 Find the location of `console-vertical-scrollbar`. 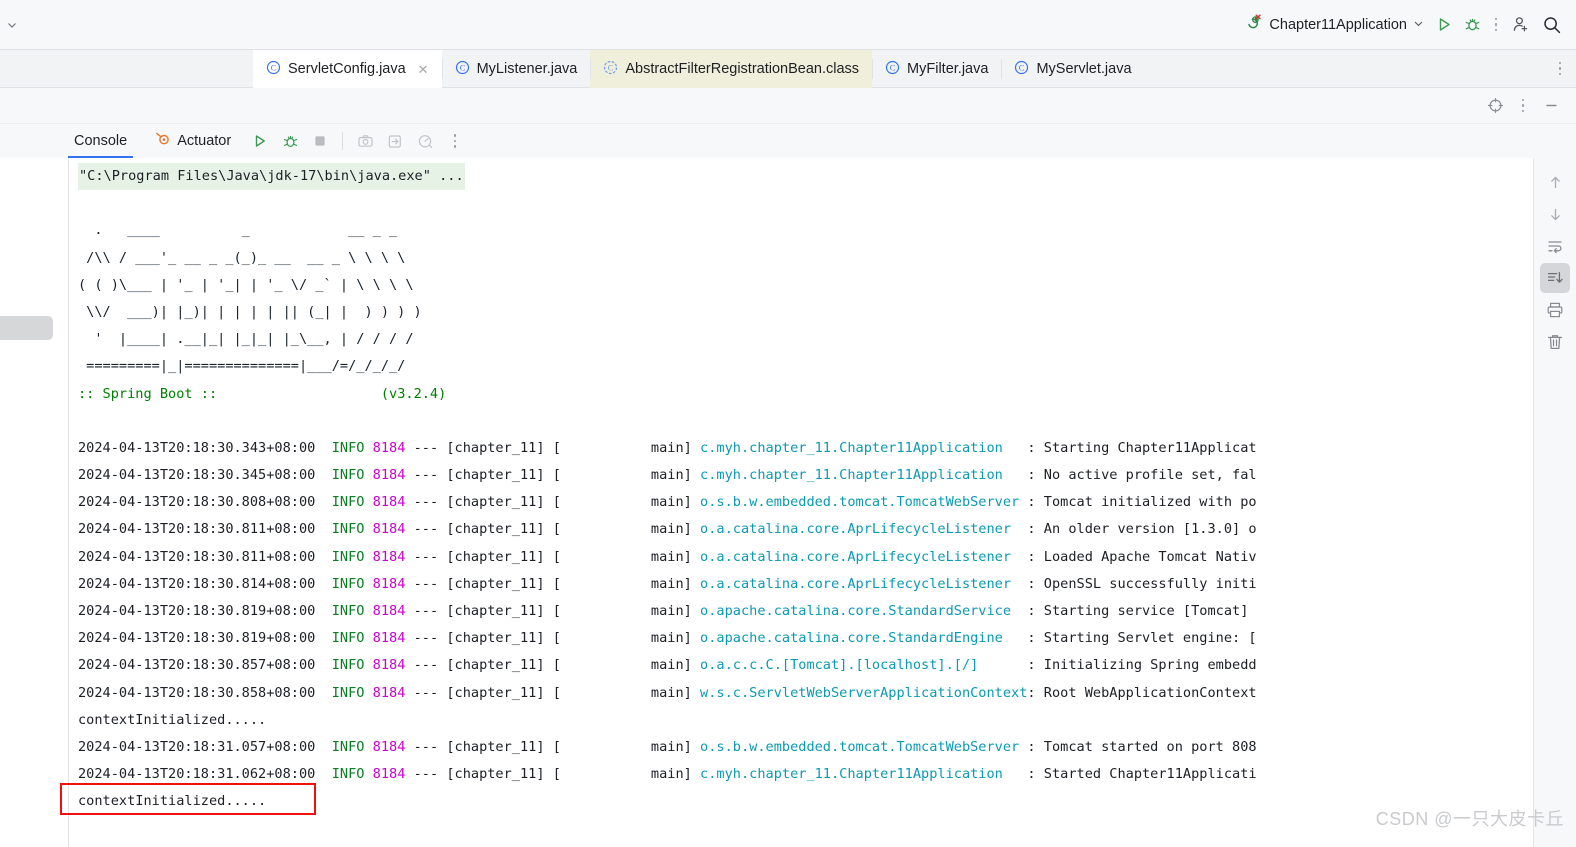

console-vertical-scrollbar is located at coordinates (1526, 502).